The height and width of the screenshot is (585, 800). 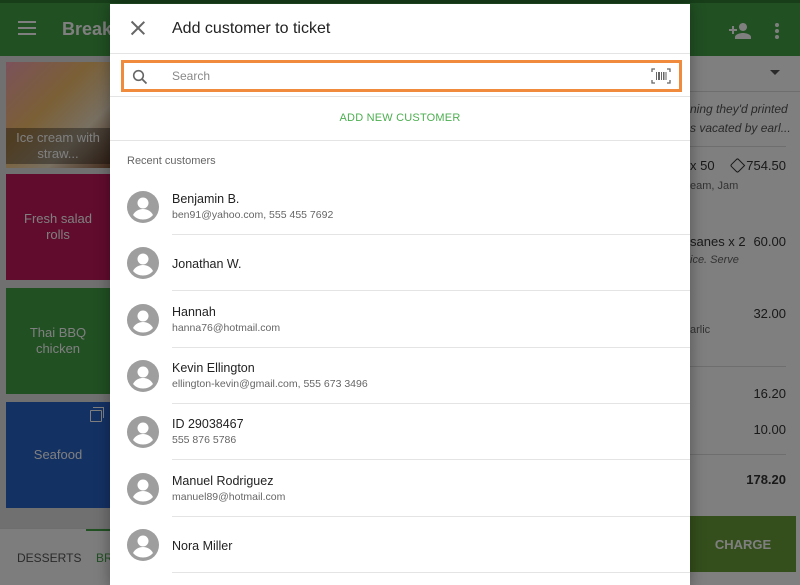 What do you see at coordinates (661, 76) in the screenshot?
I see `barcode-scan-icon` at bounding box center [661, 76].